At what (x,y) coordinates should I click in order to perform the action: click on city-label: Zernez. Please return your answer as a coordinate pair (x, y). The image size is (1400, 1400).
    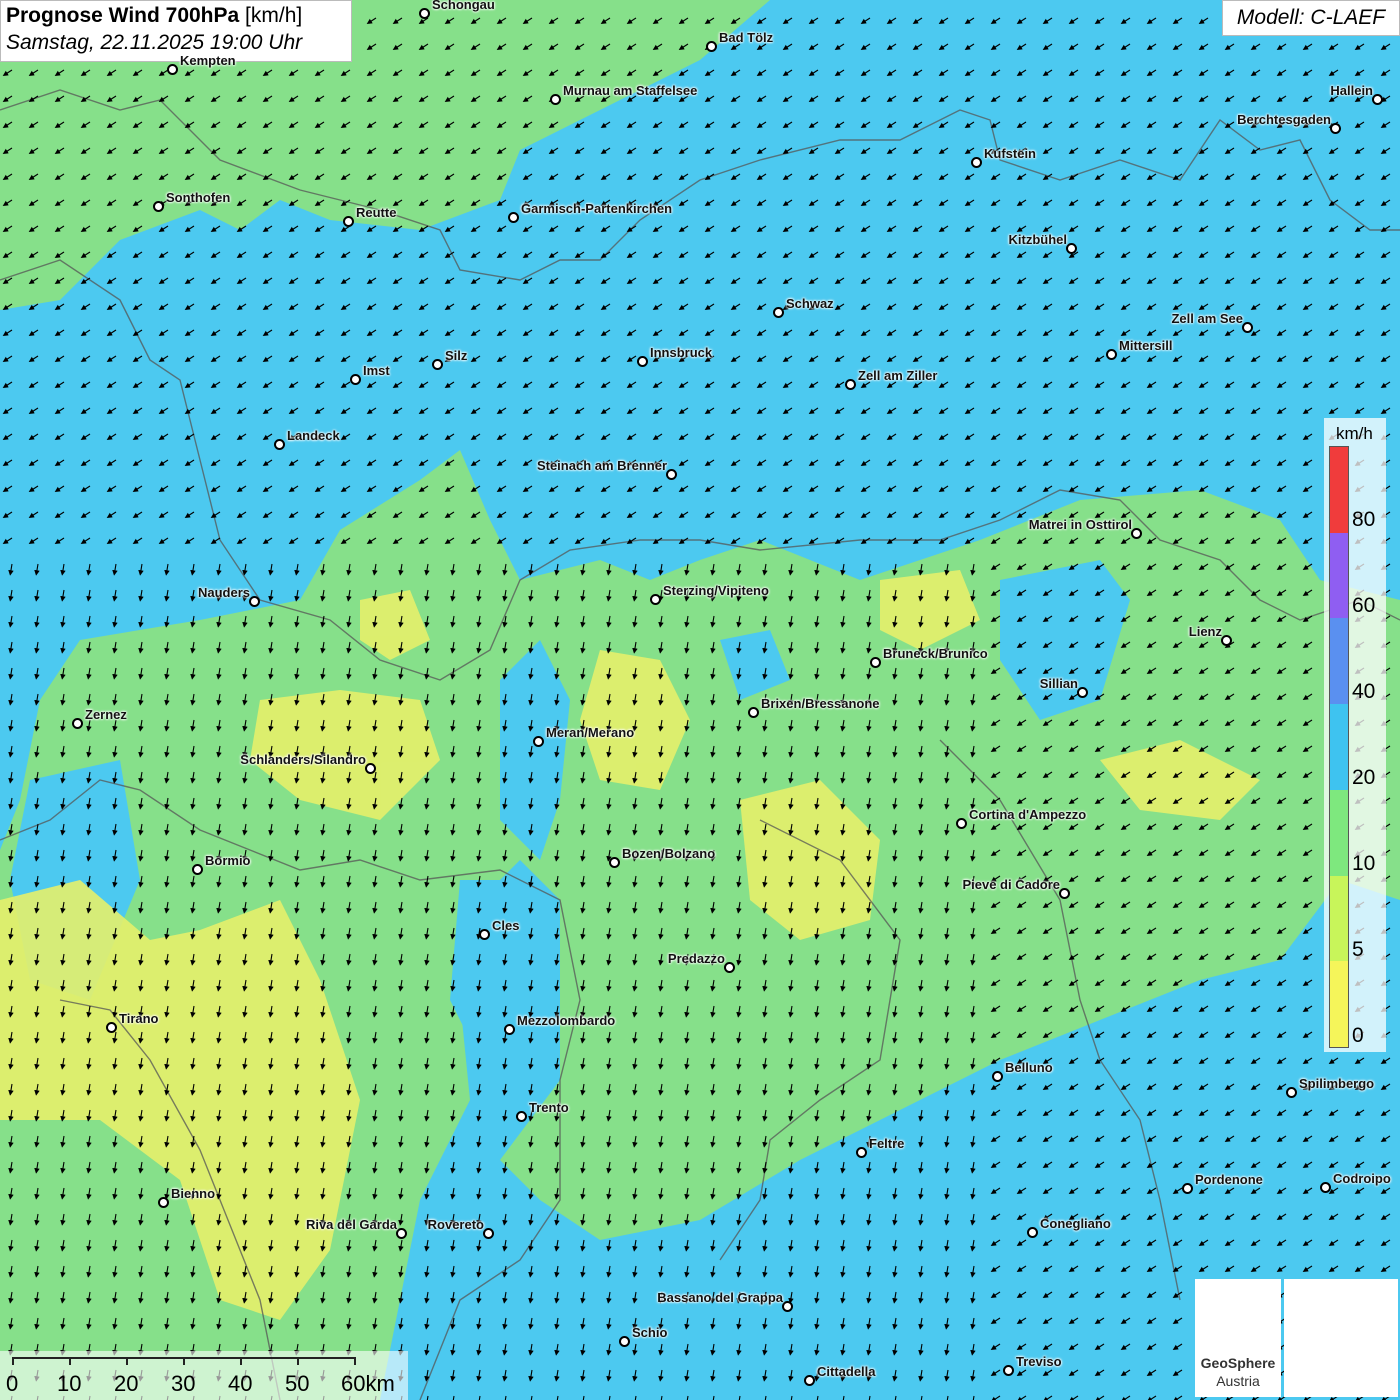
    Looking at the image, I should click on (106, 714).